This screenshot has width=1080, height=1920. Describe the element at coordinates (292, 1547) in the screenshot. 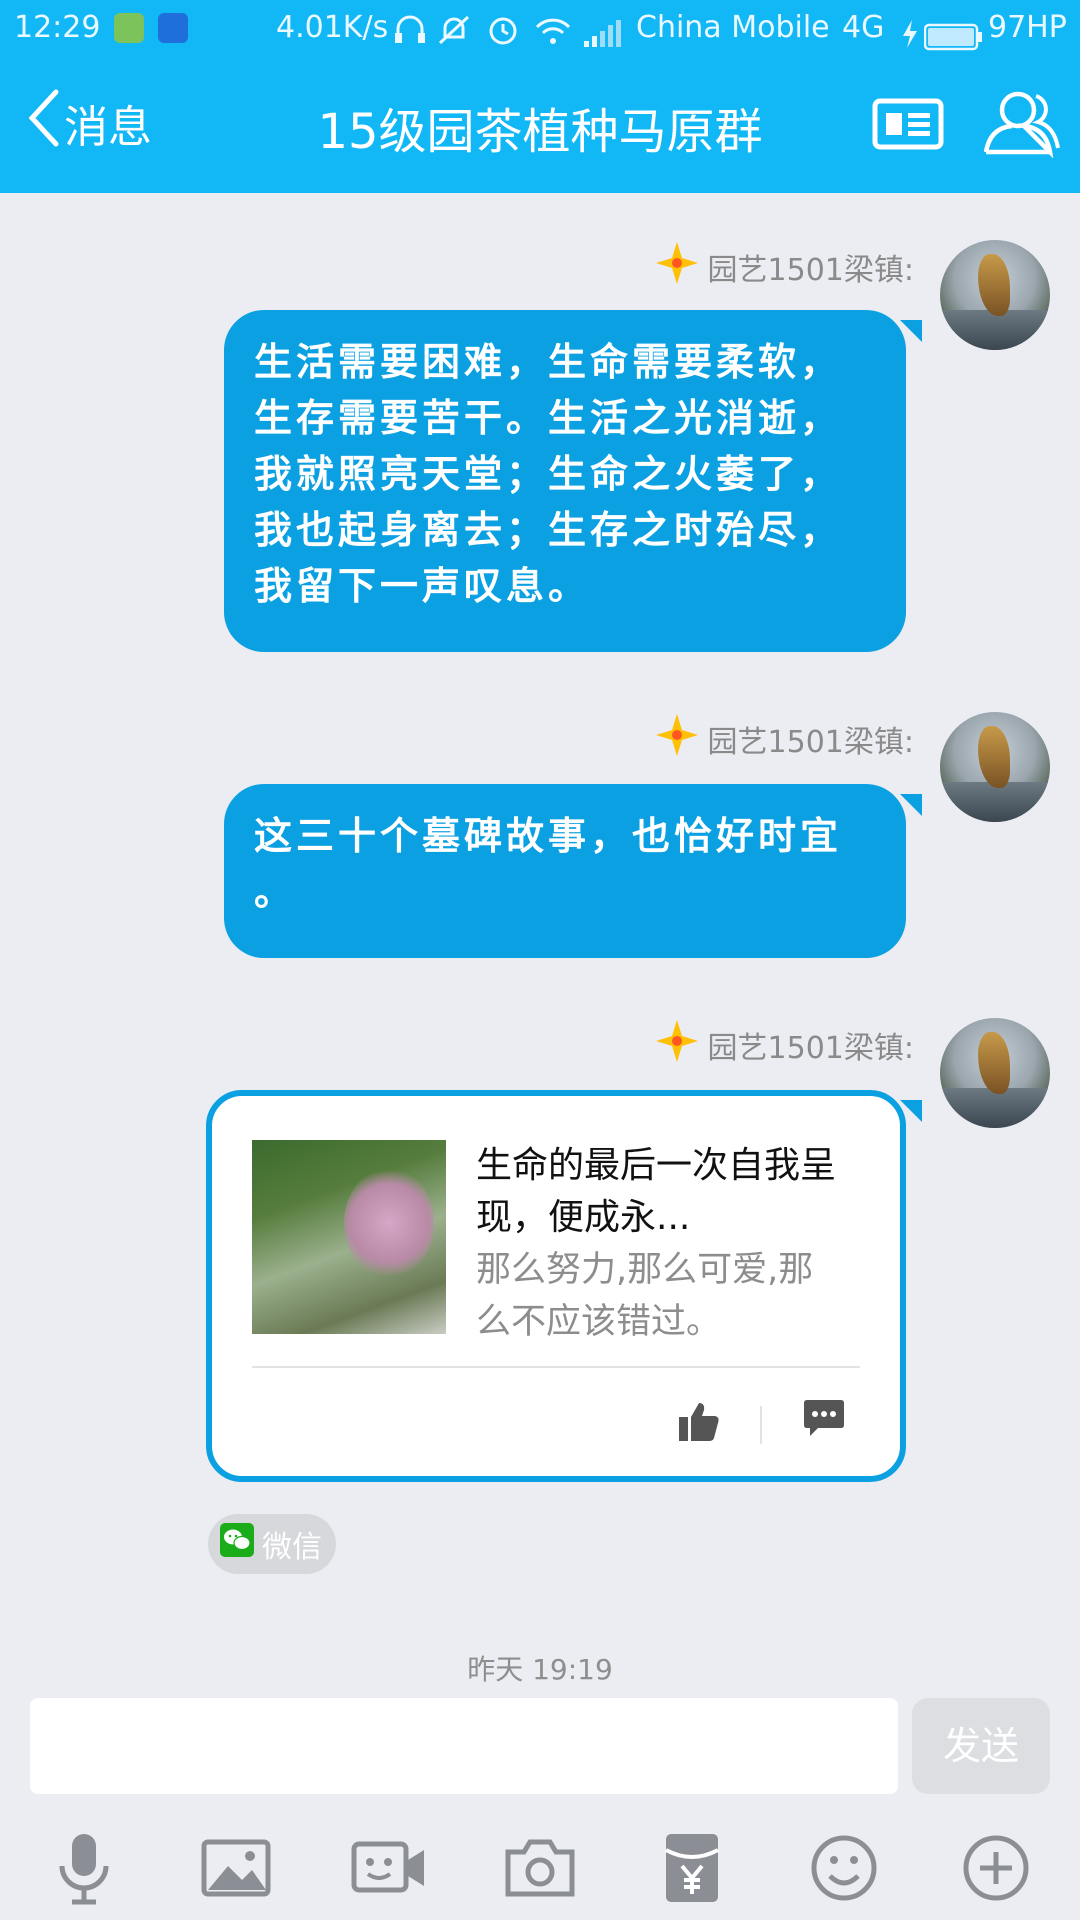

I see `source-label: 微信` at that location.